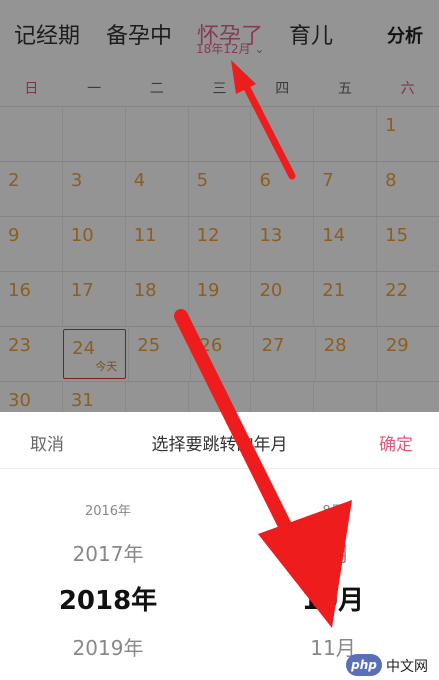  I want to click on year-option-selected: 2018年, so click(108, 598).